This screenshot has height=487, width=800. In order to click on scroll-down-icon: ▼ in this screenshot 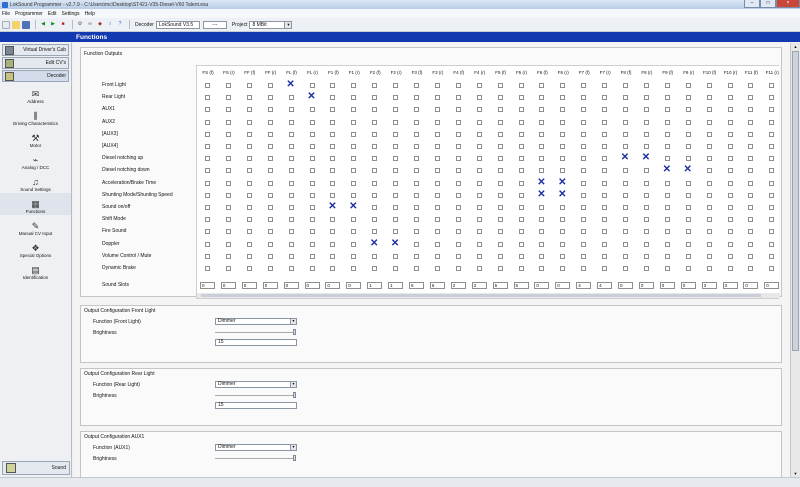, I will do `click(795, 473)`.